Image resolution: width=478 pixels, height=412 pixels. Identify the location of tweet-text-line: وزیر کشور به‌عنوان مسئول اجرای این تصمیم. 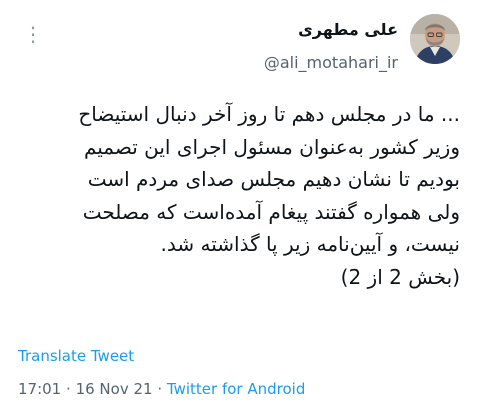
(271, 146).